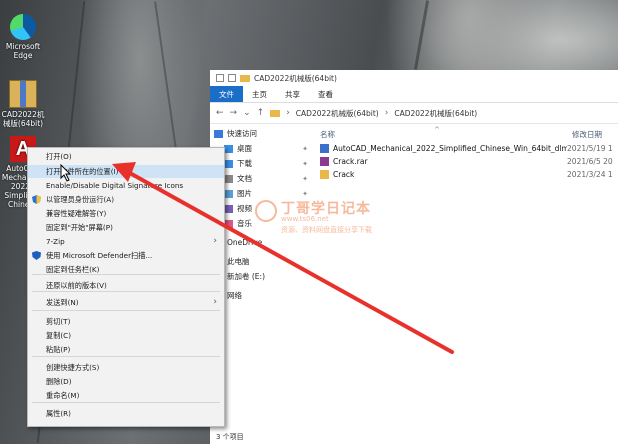  What do you see at coordinates (124, 172) in the screenshot?
I see `arrow-head` at bounding box center [124, 172].